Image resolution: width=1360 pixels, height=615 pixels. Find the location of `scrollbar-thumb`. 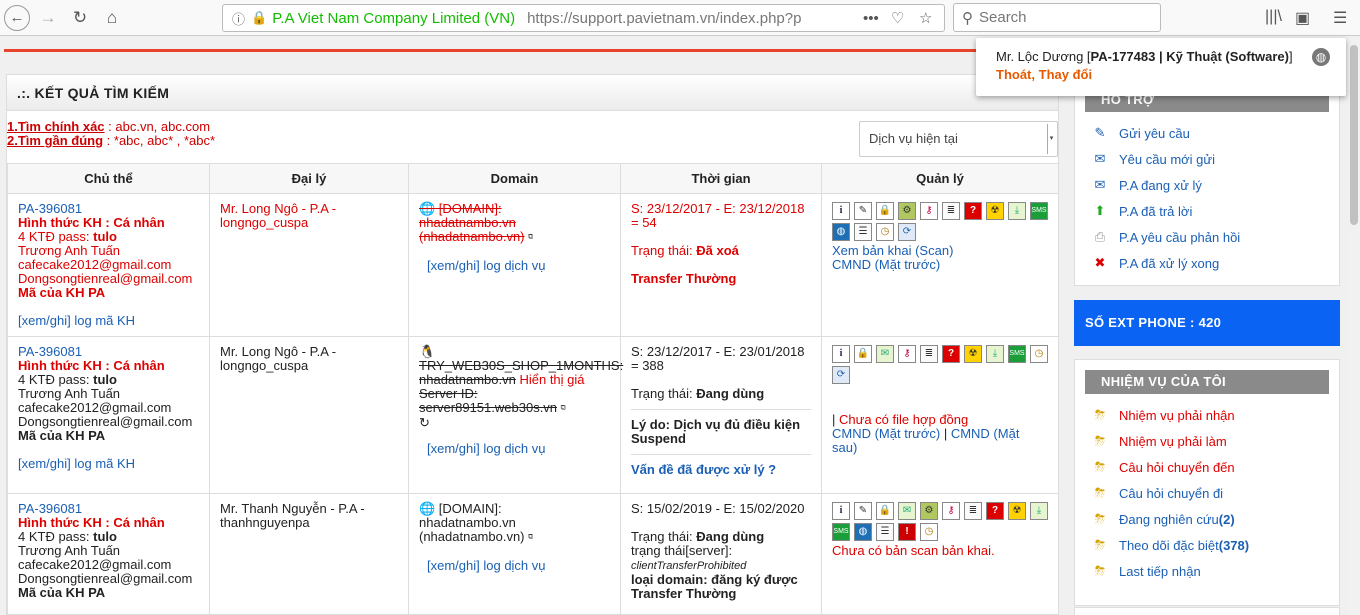

scrollbar-thumb is located at coordinates (1354, 135).